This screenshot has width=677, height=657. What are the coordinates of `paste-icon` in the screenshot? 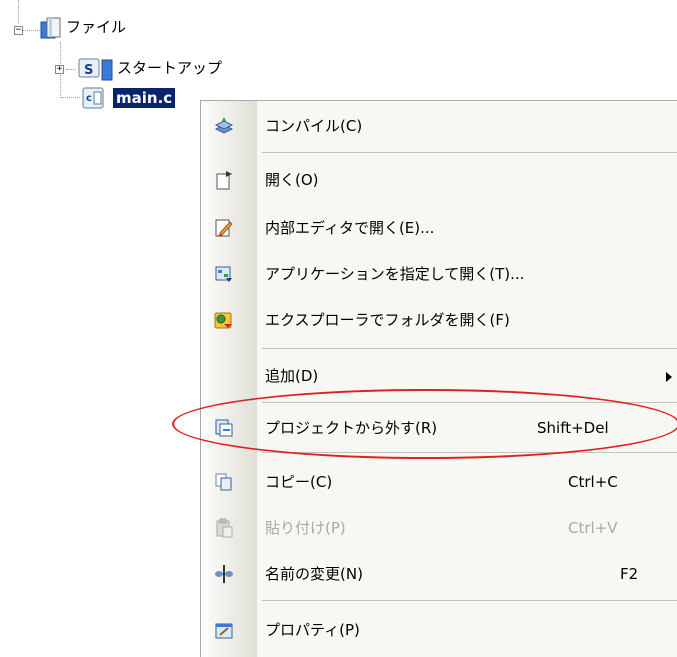 It's located at (224, 528).